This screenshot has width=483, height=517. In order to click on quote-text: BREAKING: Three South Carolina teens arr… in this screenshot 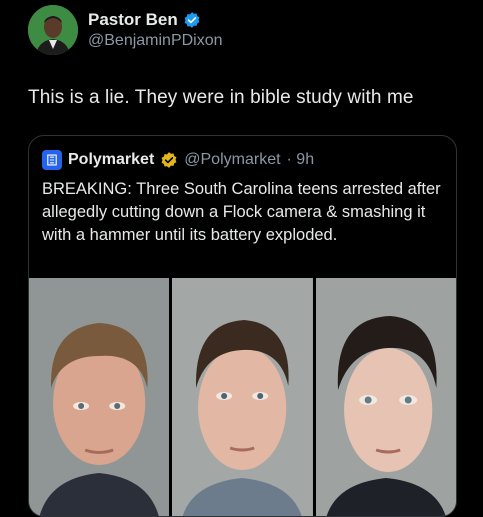, I will do `click(241, 212)`.